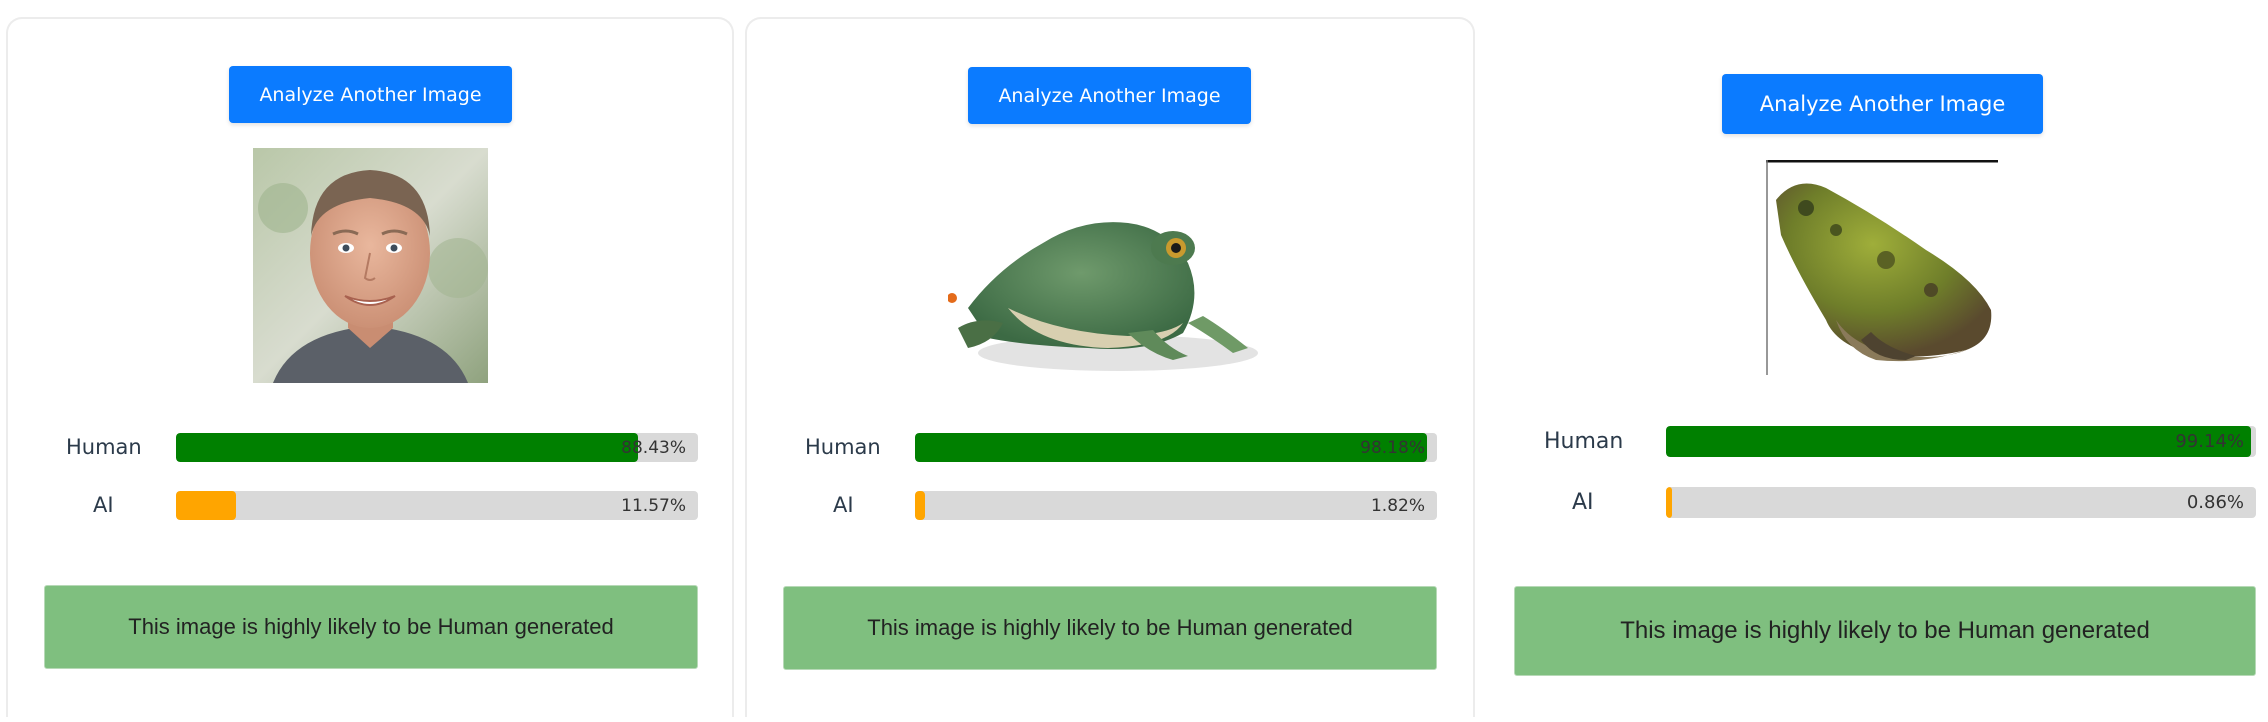  I want to click on human-percentage: 98.18%, so click(1392, 447).